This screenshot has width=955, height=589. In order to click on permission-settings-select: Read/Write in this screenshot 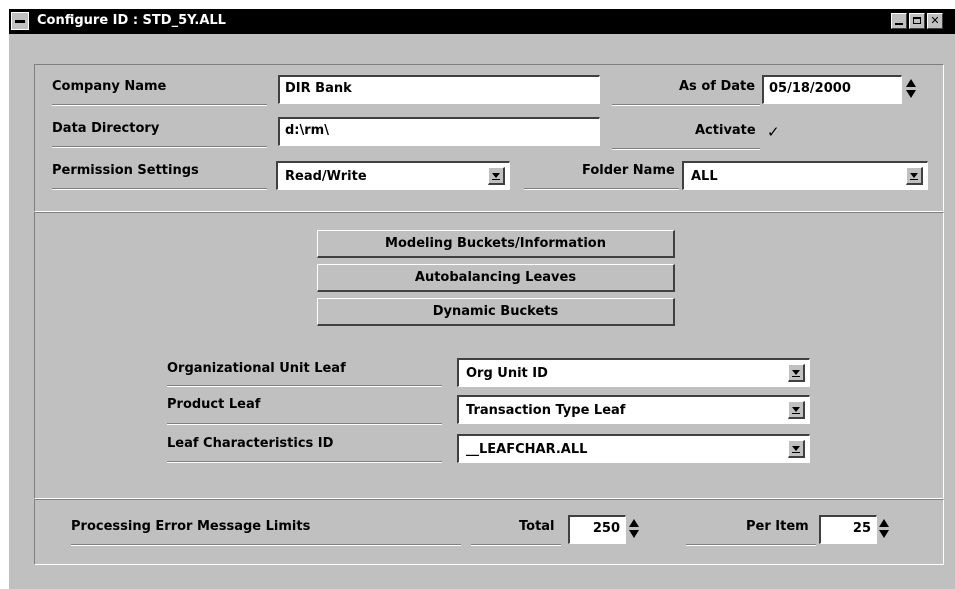, I will do `click(393, 175)`.